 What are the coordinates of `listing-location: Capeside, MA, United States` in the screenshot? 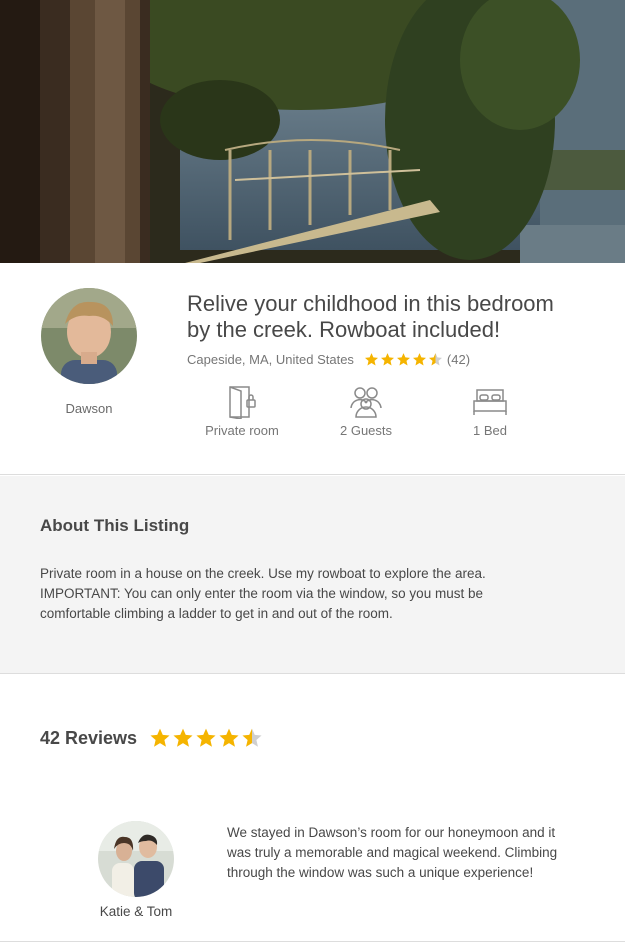 It's located at (270, 359).